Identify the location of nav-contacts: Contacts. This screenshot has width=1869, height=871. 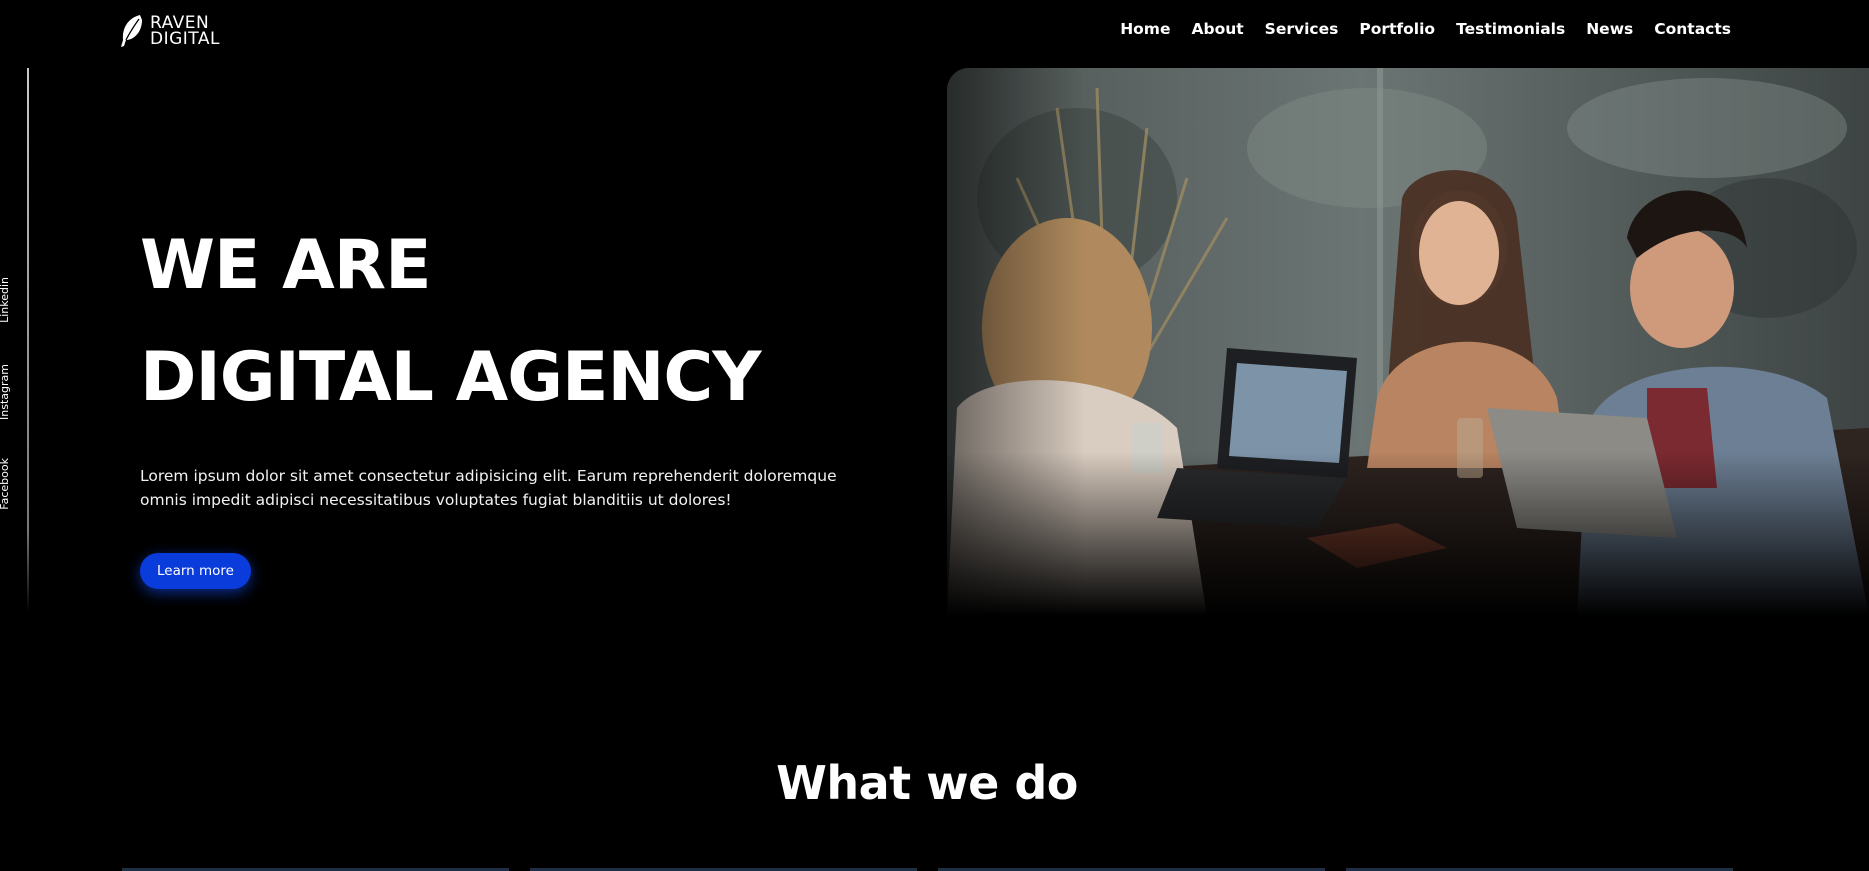
(1692, 29).